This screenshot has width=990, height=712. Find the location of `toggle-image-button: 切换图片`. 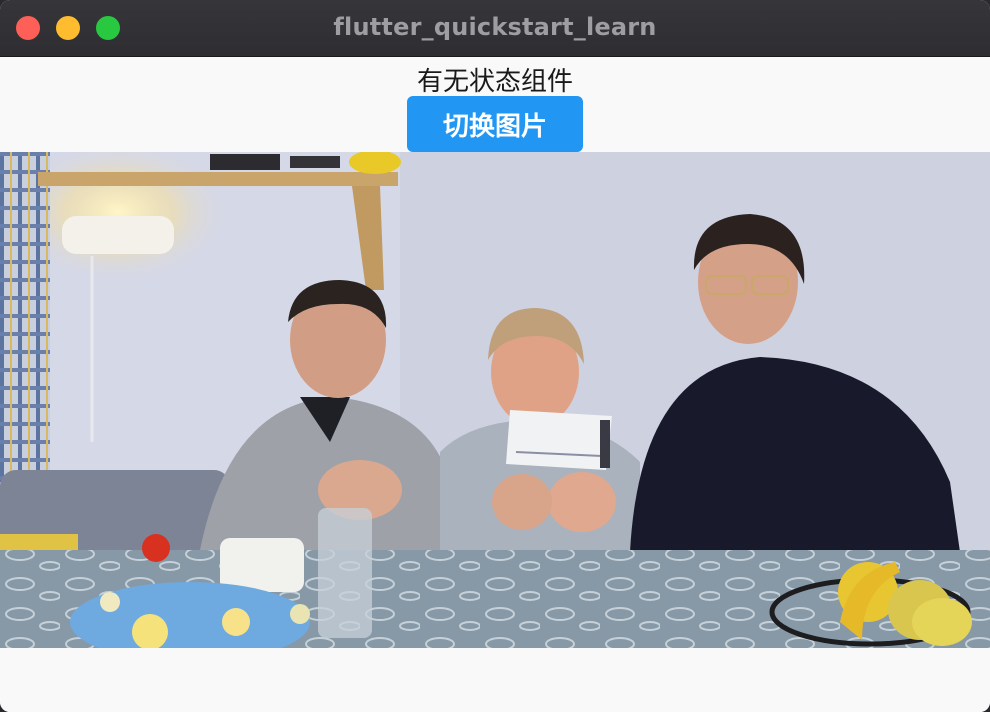

toggle-image-button: 切换图片 is located at coordinates (495, 124).